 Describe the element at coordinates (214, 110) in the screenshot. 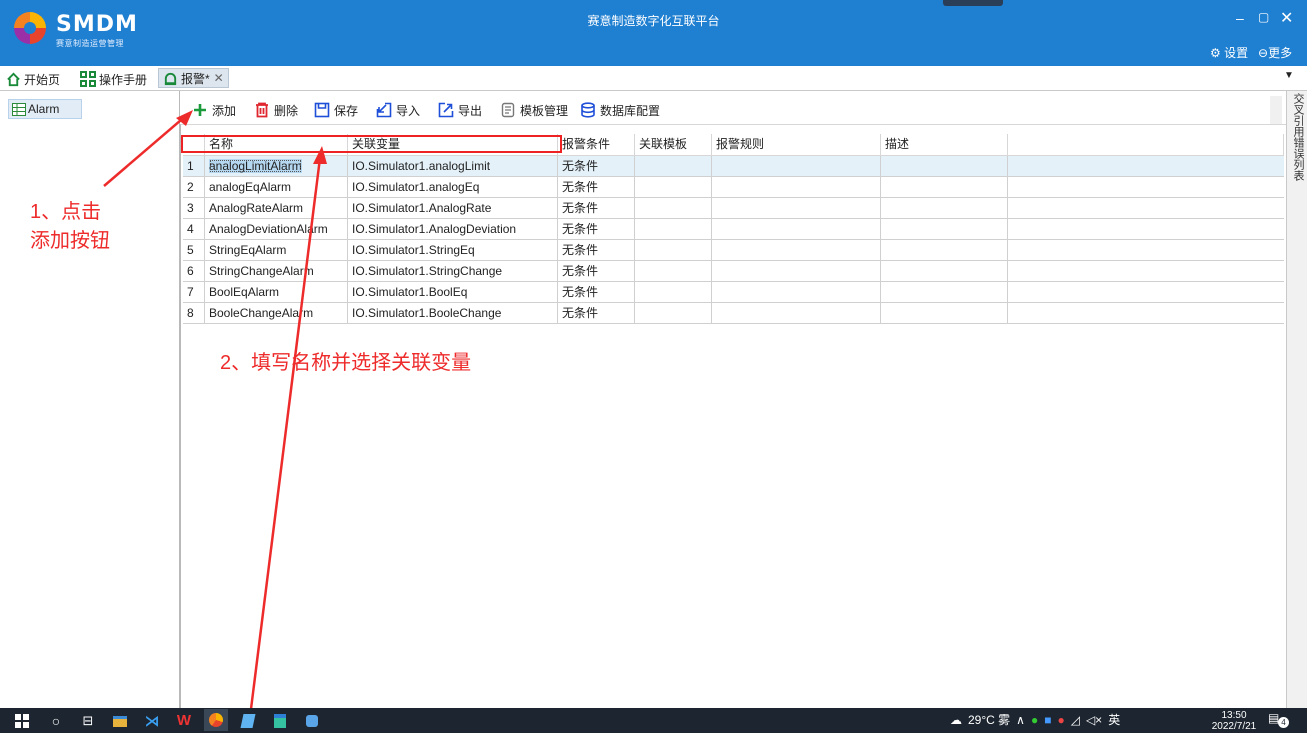

I see `add-button: 添加` at that location.